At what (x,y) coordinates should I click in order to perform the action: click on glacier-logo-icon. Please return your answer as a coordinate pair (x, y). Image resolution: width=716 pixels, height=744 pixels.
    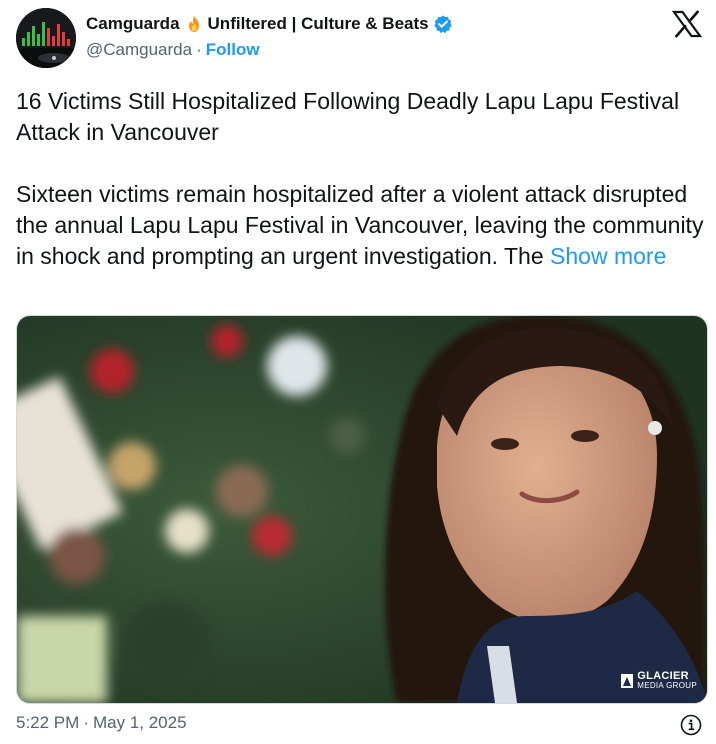
    Looking at the image, I should click on (627, 681).